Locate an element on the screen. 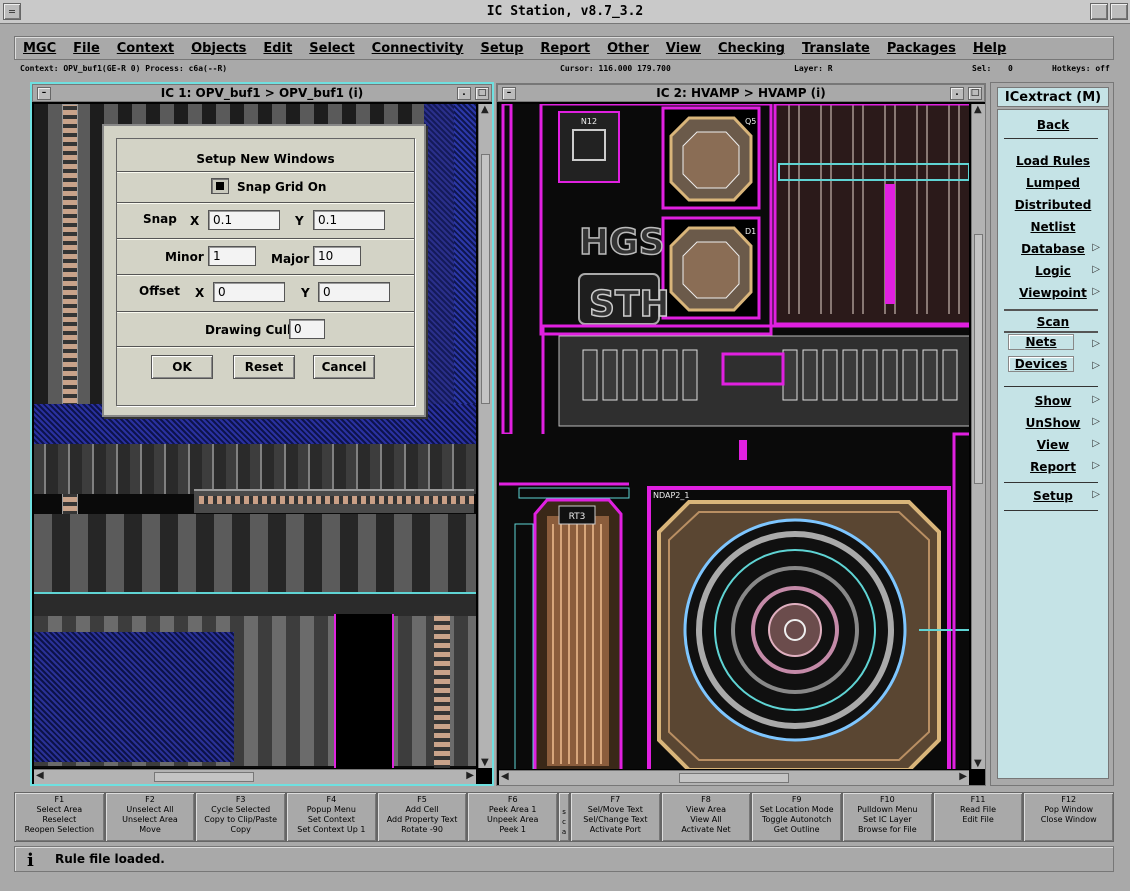 This screenshot has height=891, width=1130. fkey-f3: F3 Cycle Selected Copy to Clip/Paste Copy is located at coordinates (241, 817).